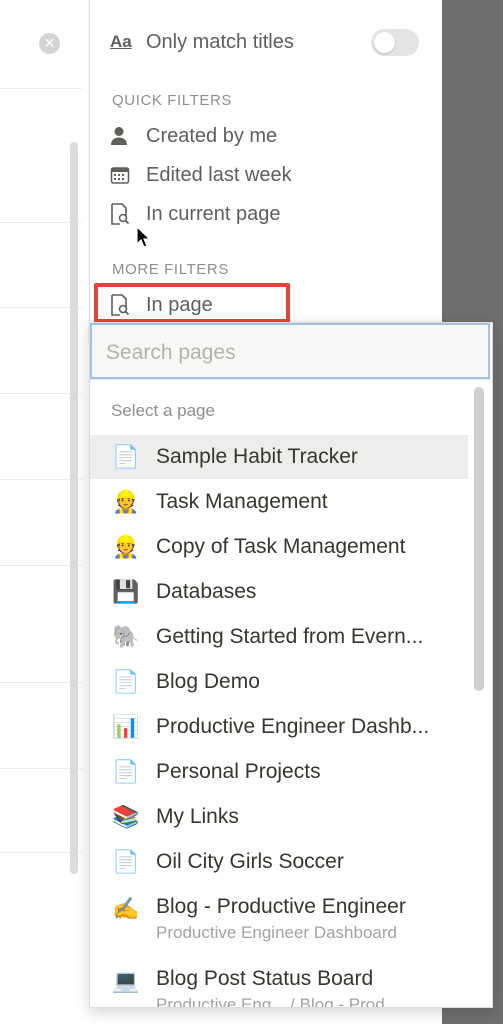  Describe the element at coordinates (250, 861) in the screenshot. I see `page-title: Oil City Girls Soccer` at that location.